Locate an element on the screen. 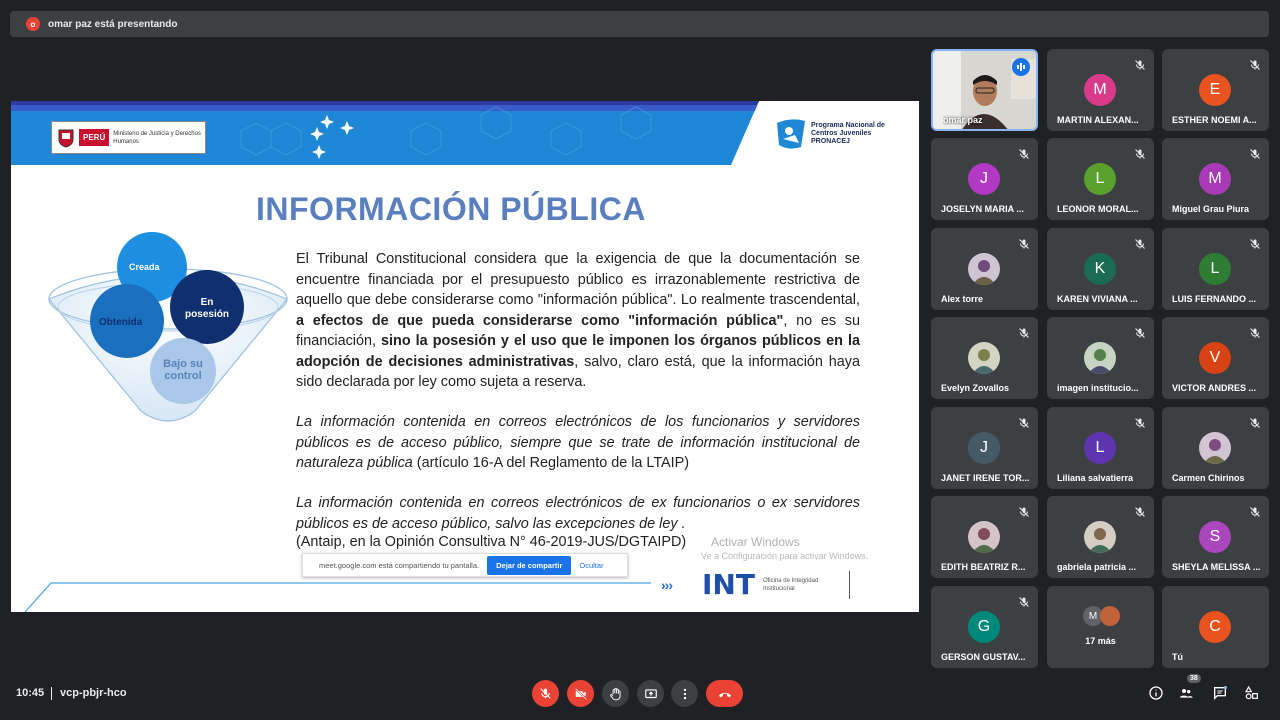  more-options-button is located at coordinates (684, 693).